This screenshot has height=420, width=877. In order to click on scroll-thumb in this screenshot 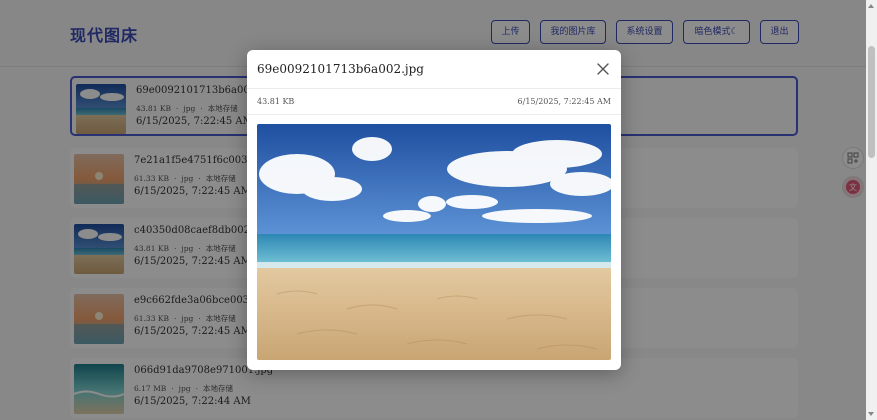, I will do `click(871, 102)`.